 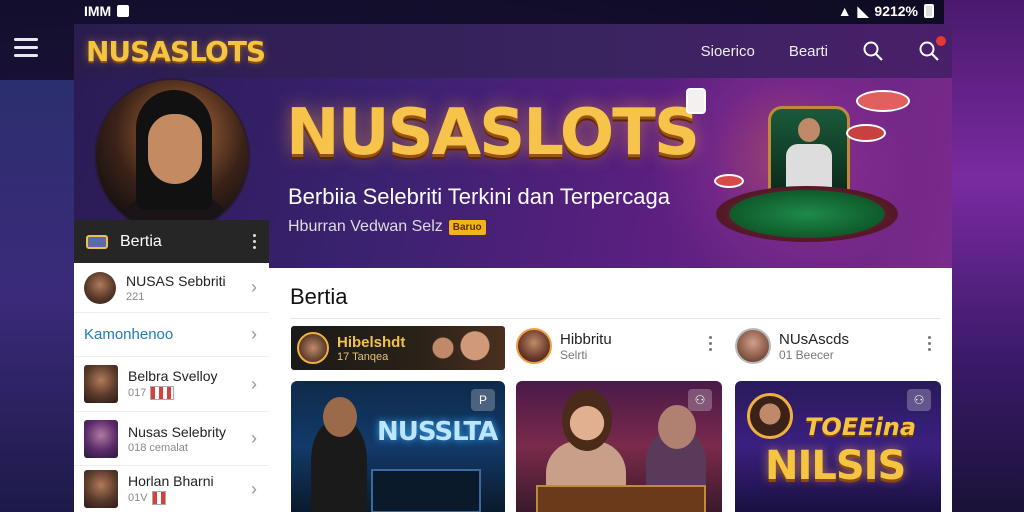 I want to click on sidebar-item-nusas-selebrity: Nusas Selebrity 018 cemalat ›, so click(x=171, y=439).